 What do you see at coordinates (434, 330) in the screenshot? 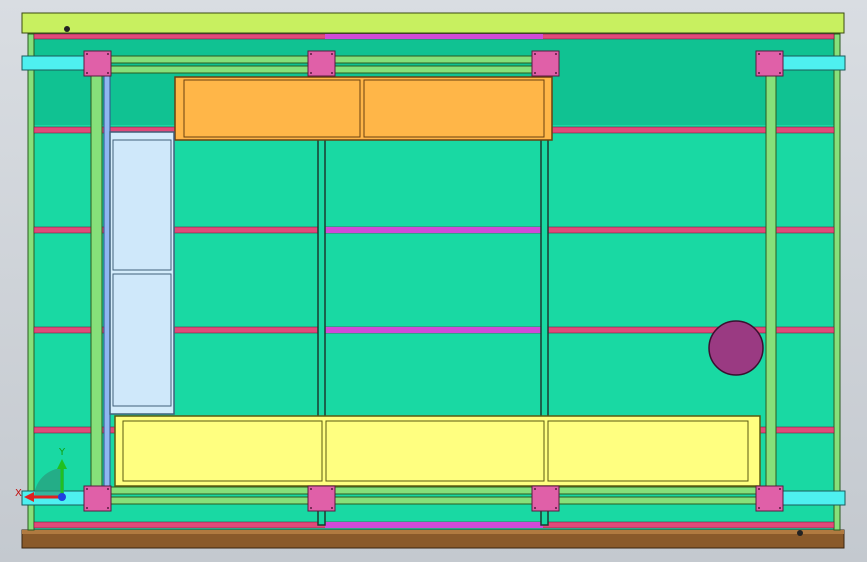
I see `bar-row-3-purple` at bounding box center [434, 330].